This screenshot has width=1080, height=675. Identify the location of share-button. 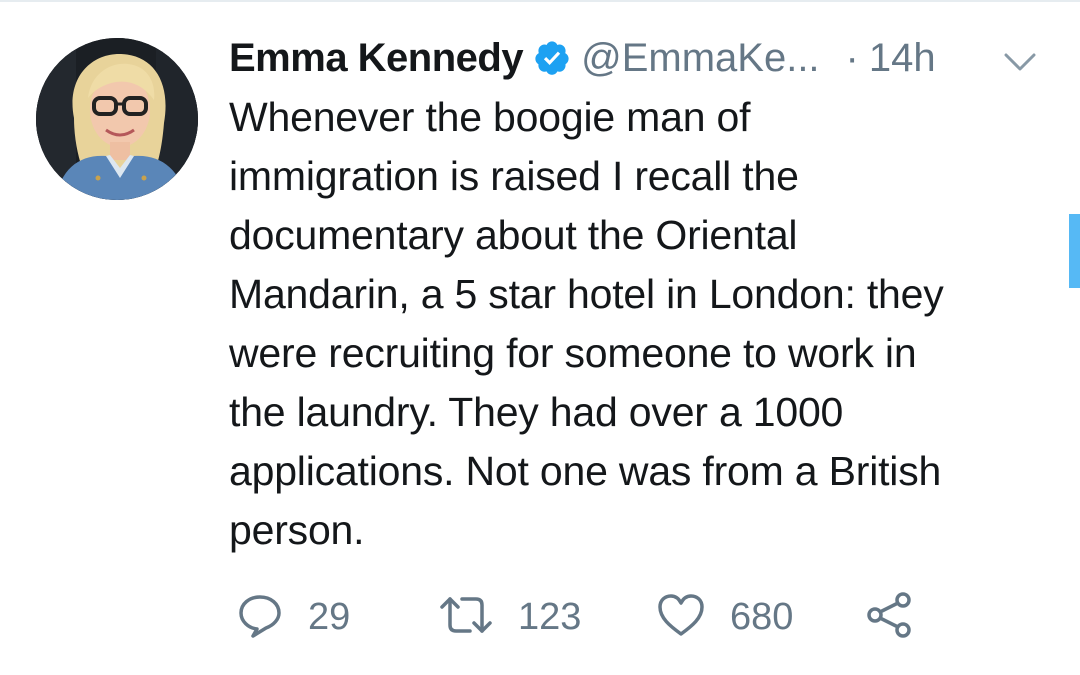
(890, 617).